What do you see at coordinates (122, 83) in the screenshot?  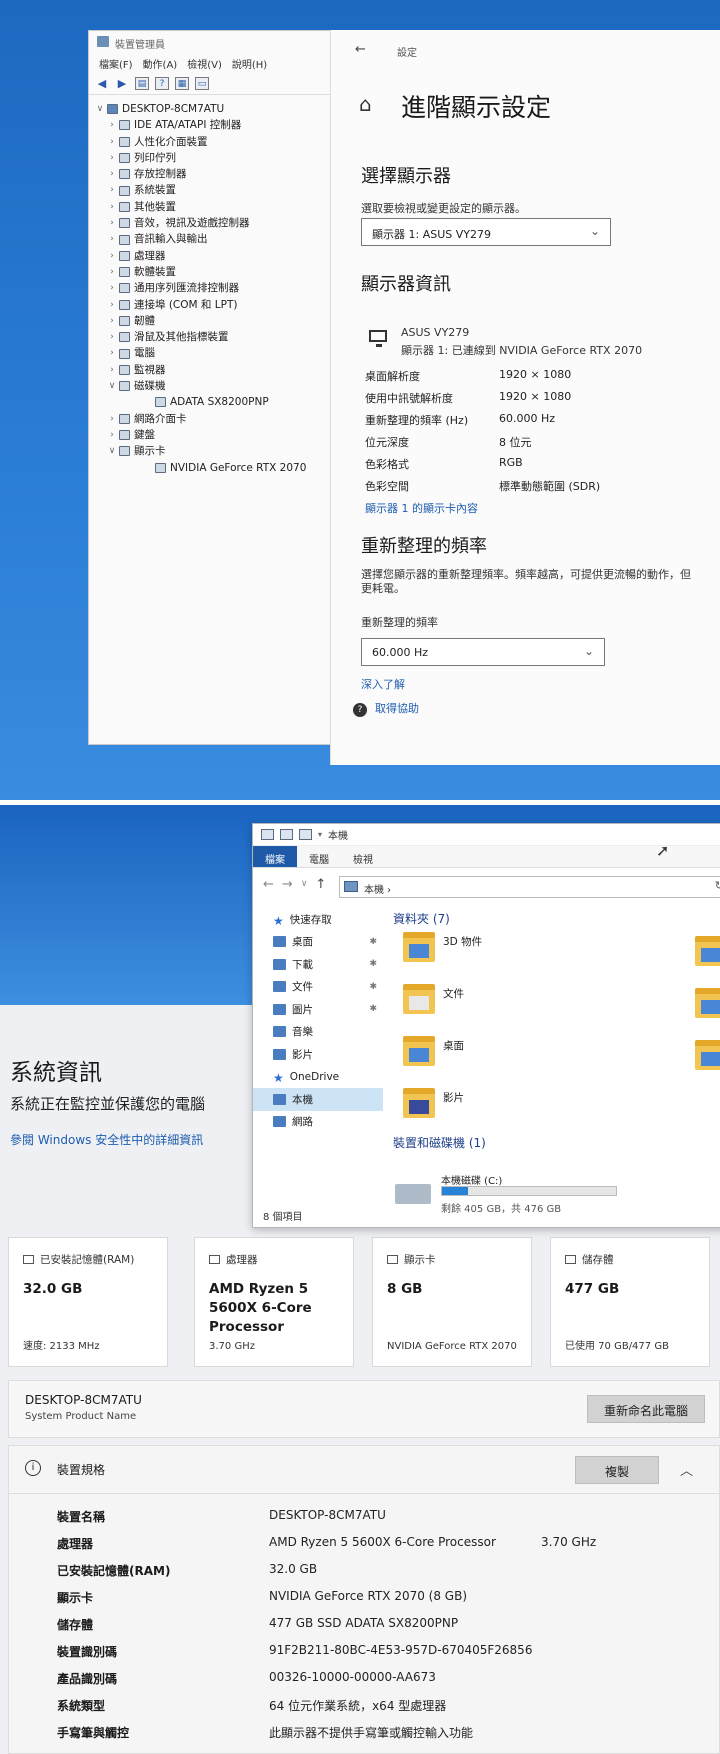 I see `forward-arrow-icon: ▶` at bounding box center [122, 83].